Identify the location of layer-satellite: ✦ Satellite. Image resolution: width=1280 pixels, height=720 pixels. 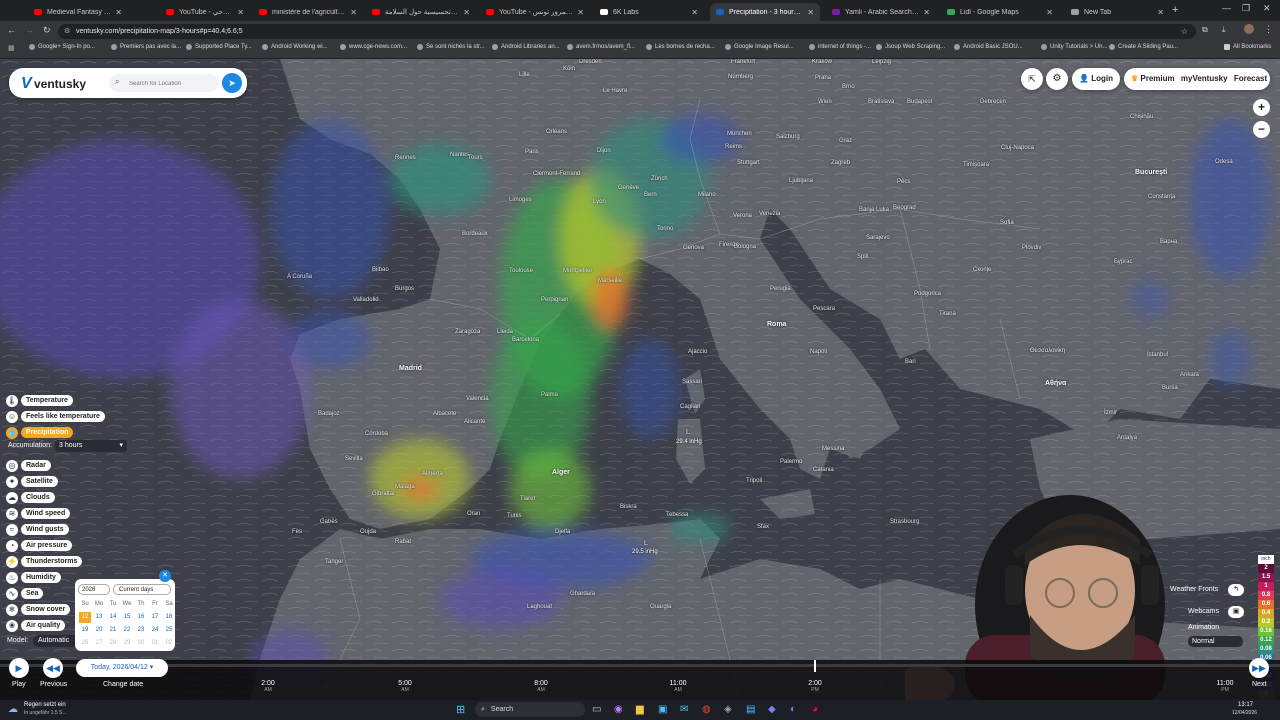
(32, 481).